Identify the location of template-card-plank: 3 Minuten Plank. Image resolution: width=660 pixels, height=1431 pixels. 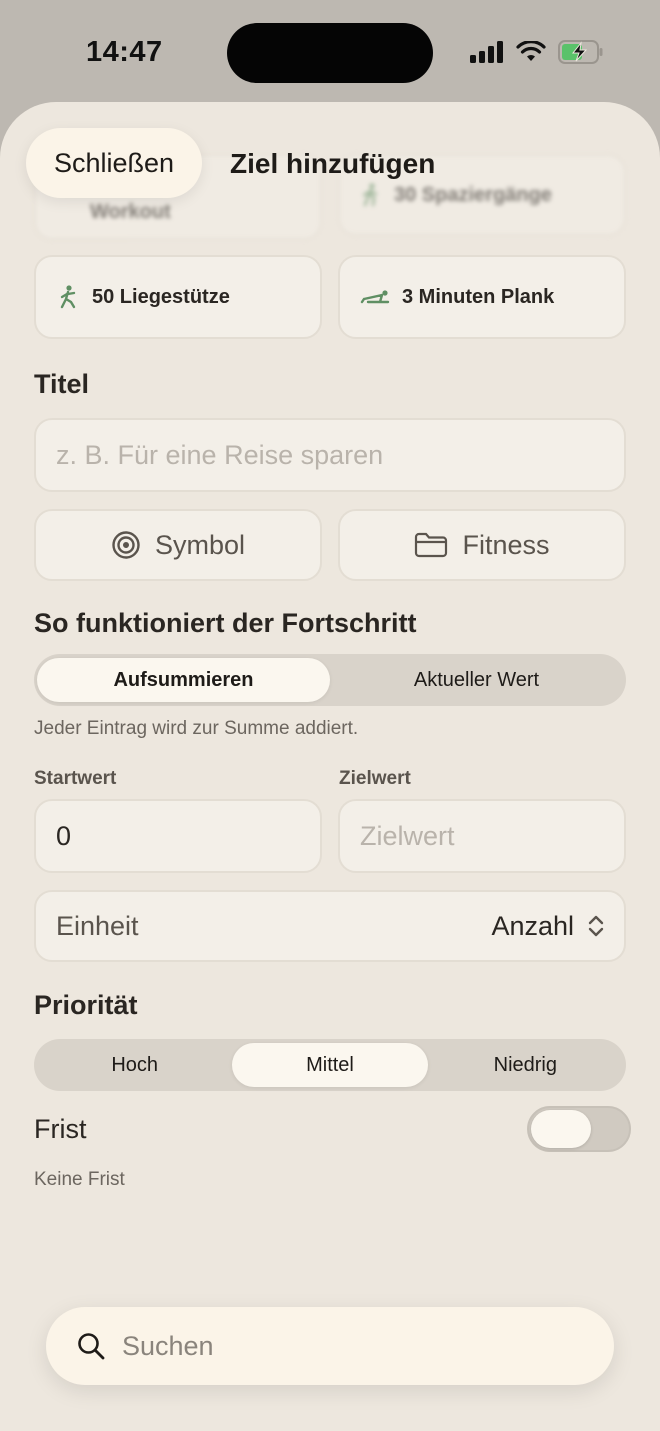
(482, 297).